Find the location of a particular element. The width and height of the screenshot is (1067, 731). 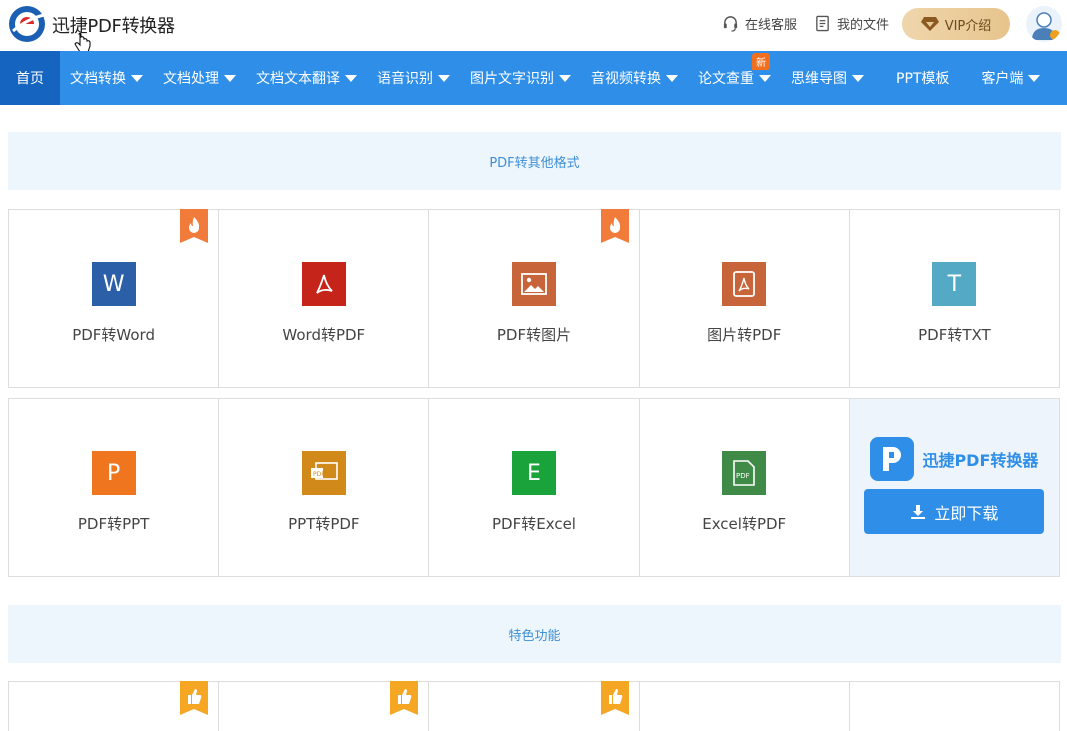

nav-item-av-convert: 音视频转换 is located at coordinates (634, 78).